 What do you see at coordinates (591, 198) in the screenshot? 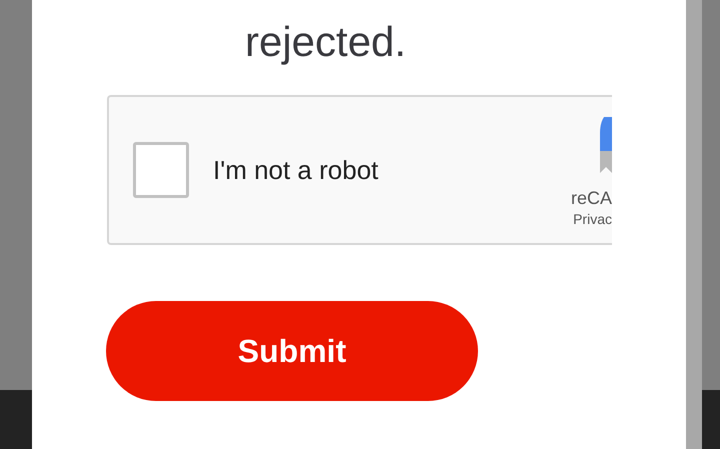
I see `recaptcha-text: reCA` at bounding box center [591, 198].